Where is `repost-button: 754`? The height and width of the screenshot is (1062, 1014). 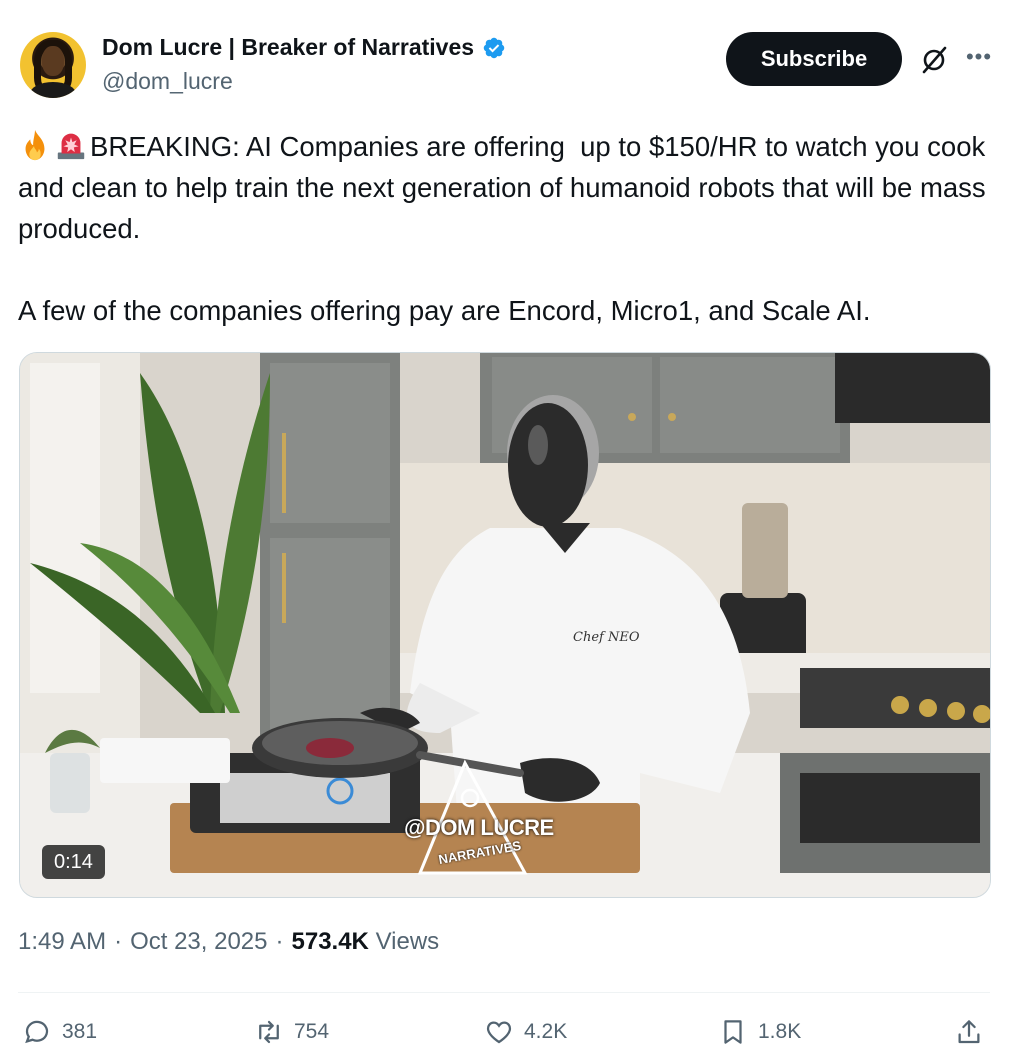 repost-button: 754 is located at coordinates (291, 1032).